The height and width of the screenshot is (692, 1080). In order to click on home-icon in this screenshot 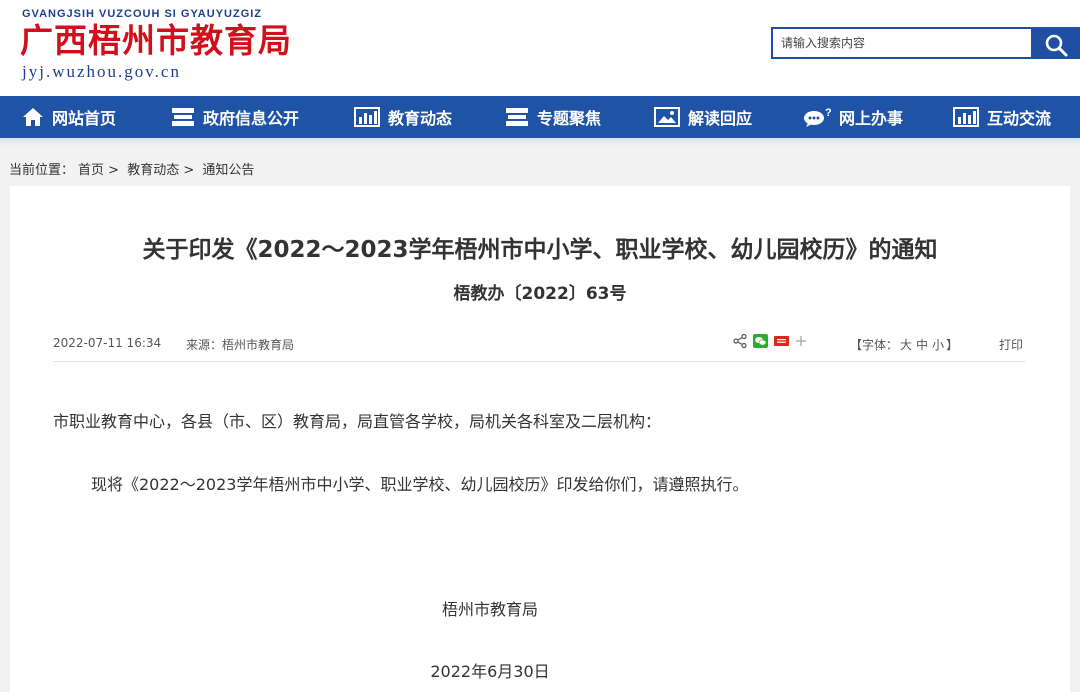, I will do `click(33, 117)`.